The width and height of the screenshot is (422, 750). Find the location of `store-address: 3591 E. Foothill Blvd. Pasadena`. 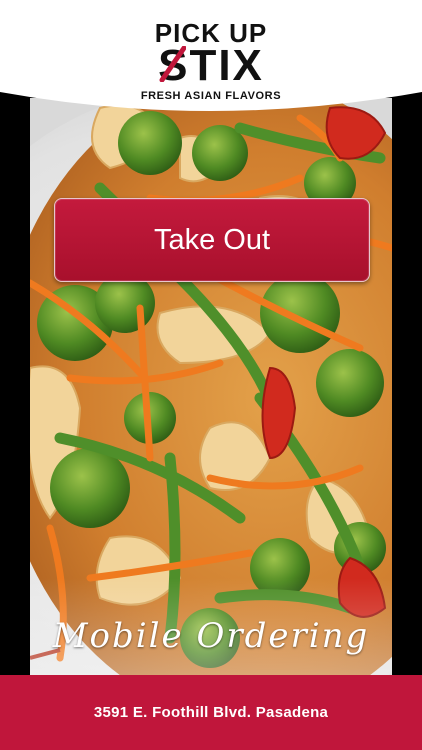

store-address: 3591 E. Foothill Blvd. Pasadena is located at coordinates (211, 712).